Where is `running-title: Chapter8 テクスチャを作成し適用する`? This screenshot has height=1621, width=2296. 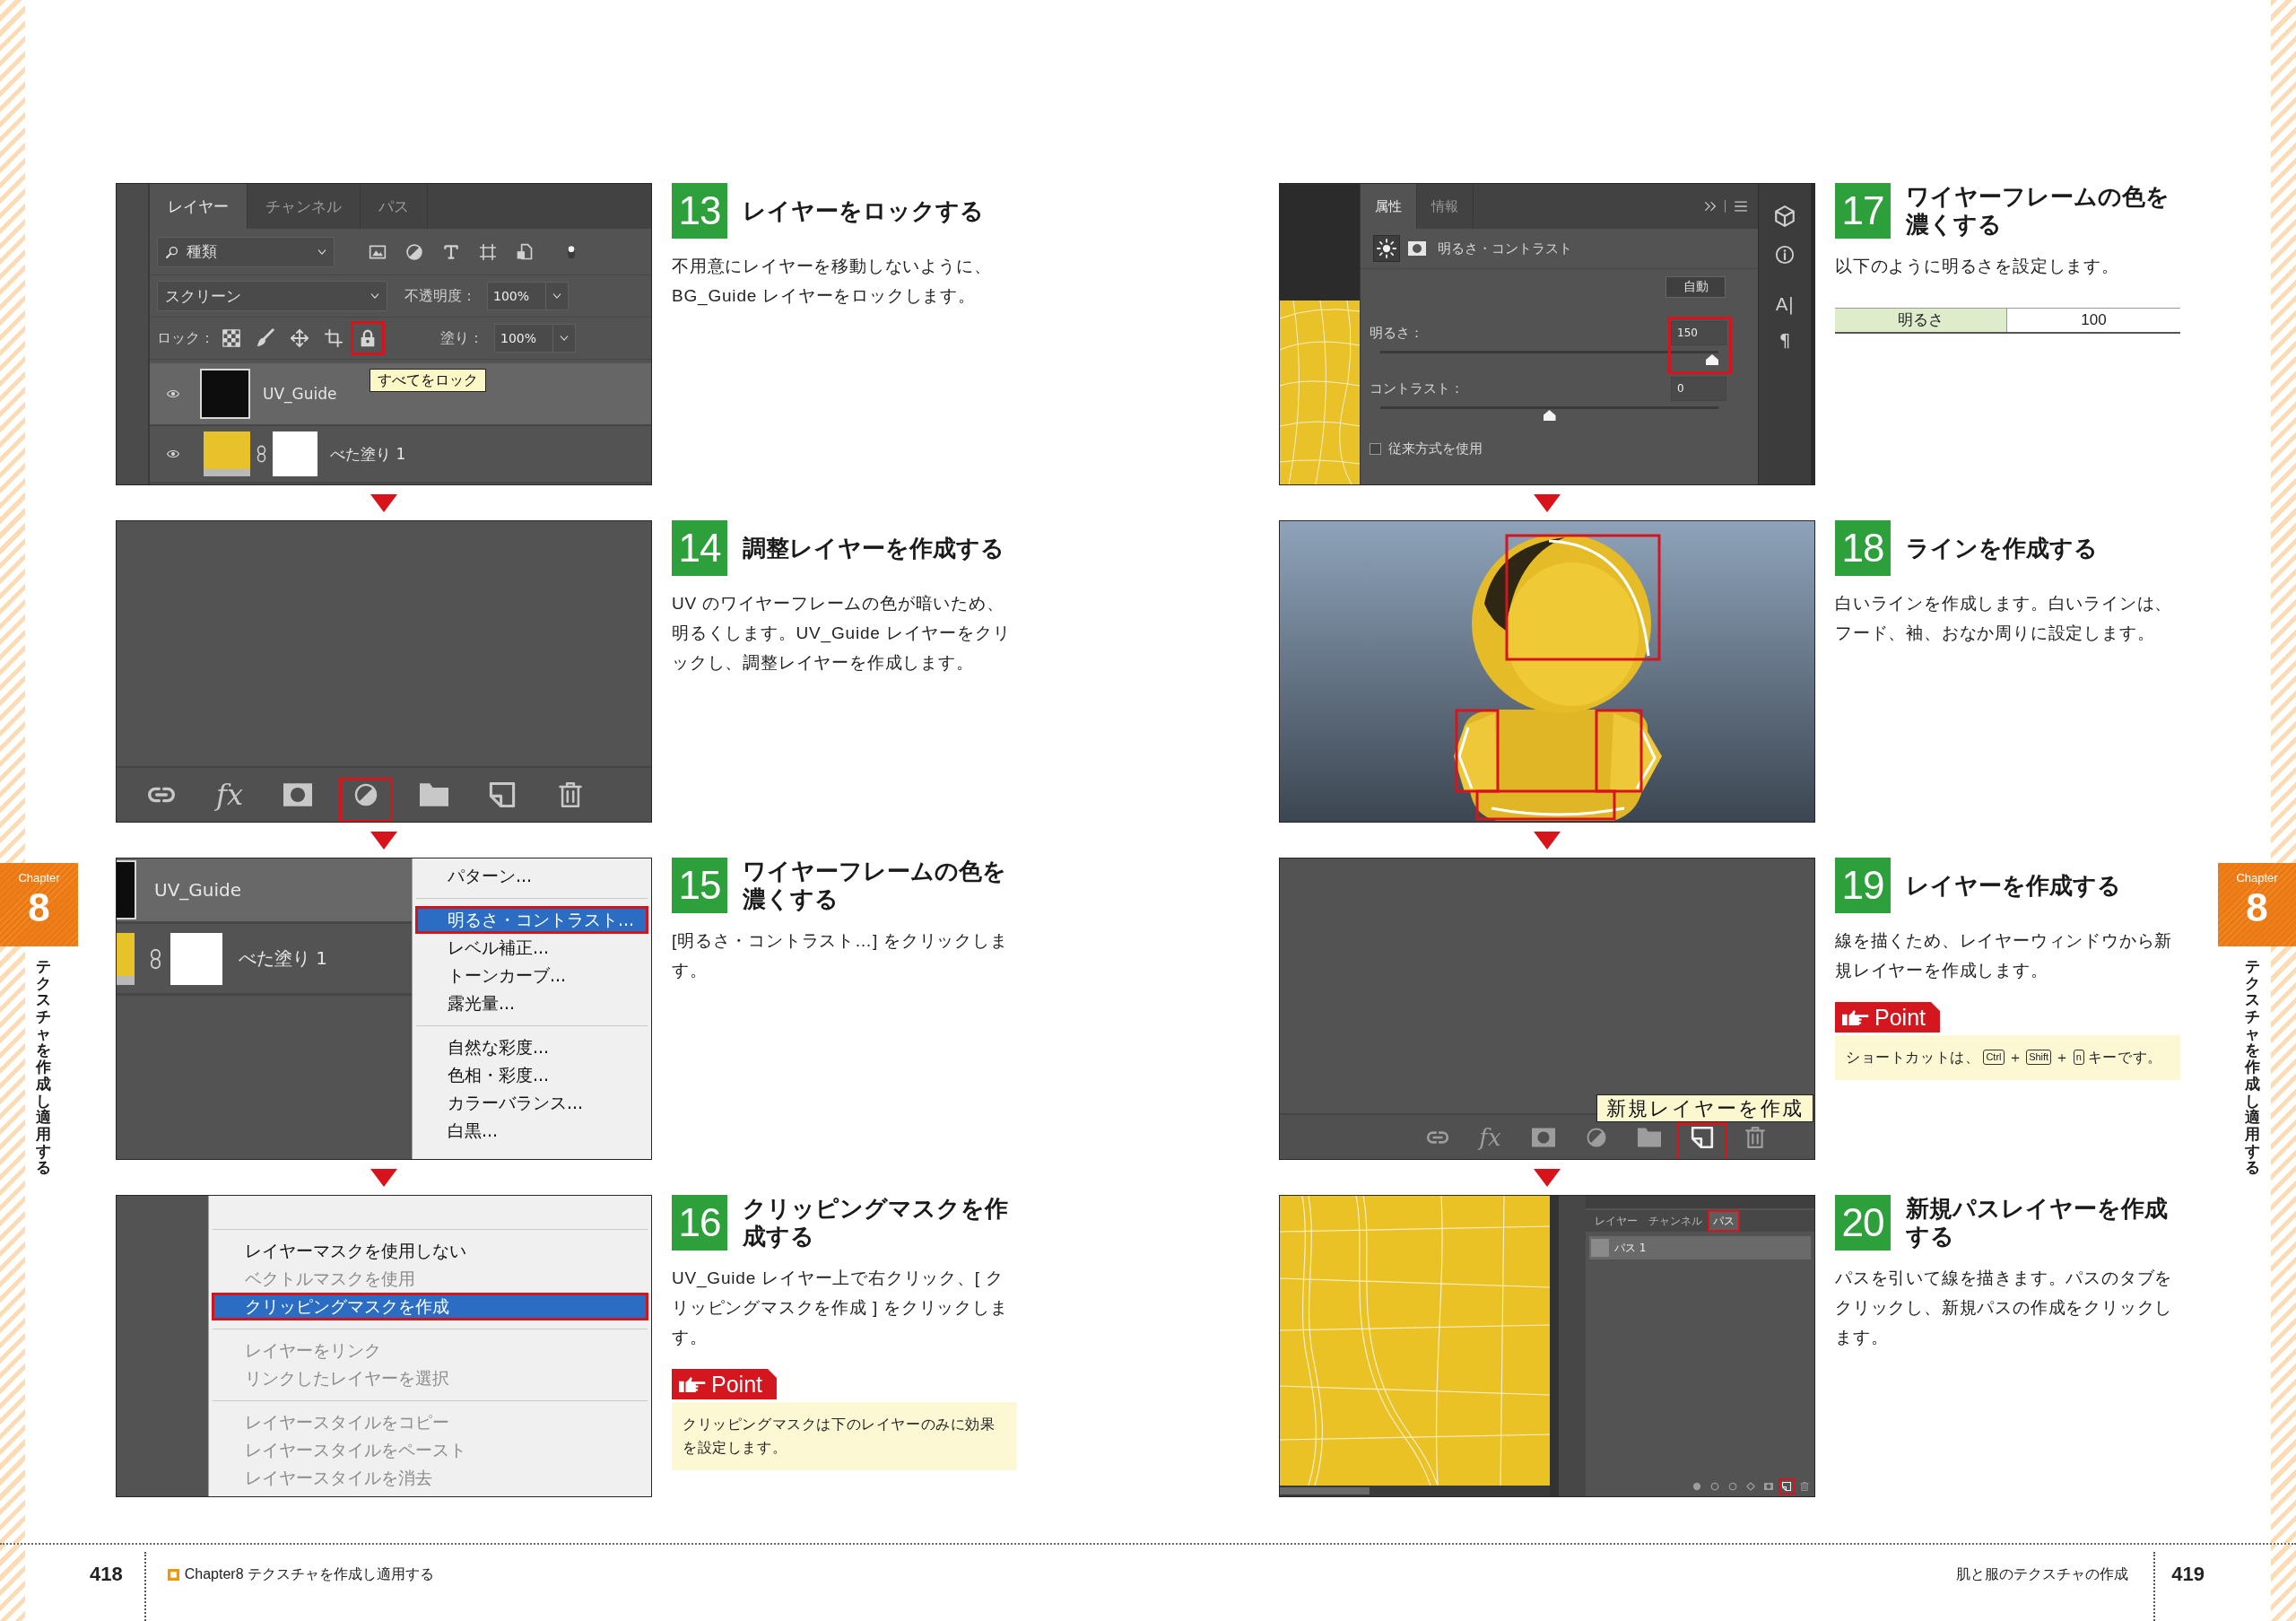
running-title: Chapter8 テクスチャを作成し適用する is located at coordinates (309, 1574).